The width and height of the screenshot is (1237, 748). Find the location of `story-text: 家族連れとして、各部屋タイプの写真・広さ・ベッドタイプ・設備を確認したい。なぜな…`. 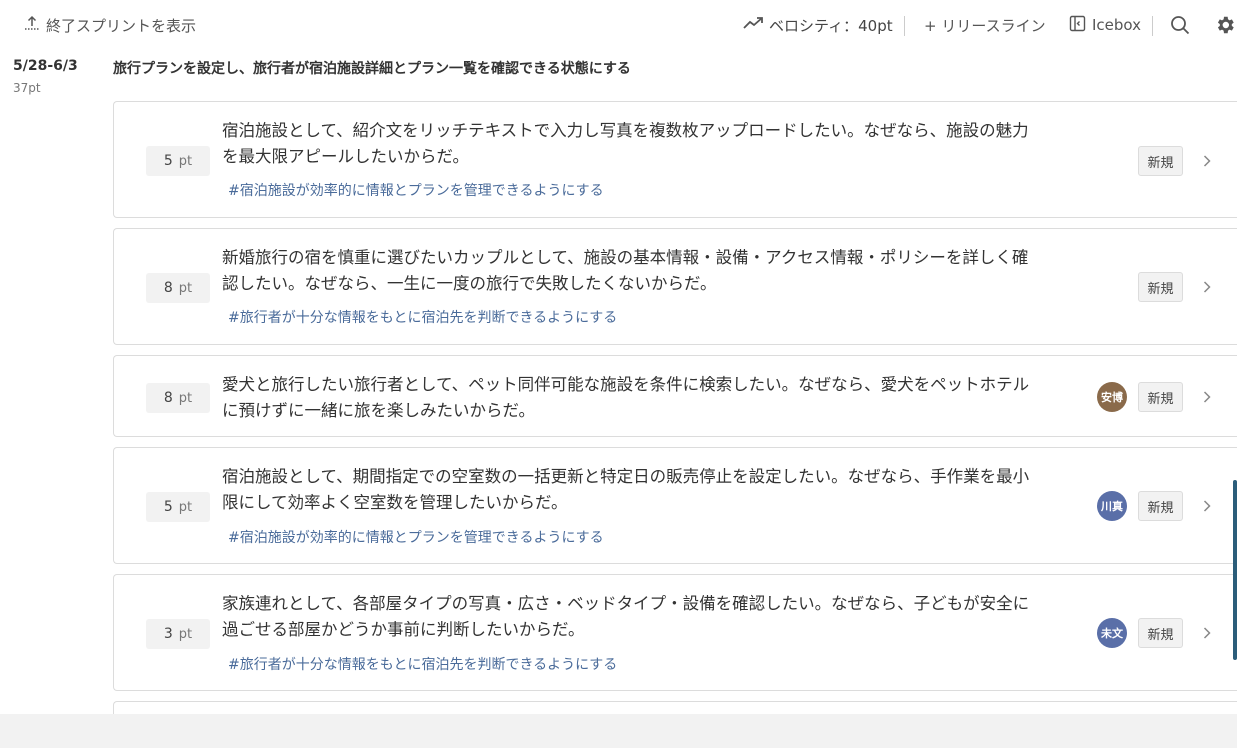

story-text: 家族連れとして、各部屋タイプの写真・広さ・ベッドタイプ・設備を確認したい。なぜな… is located at coordinates (652, 617).